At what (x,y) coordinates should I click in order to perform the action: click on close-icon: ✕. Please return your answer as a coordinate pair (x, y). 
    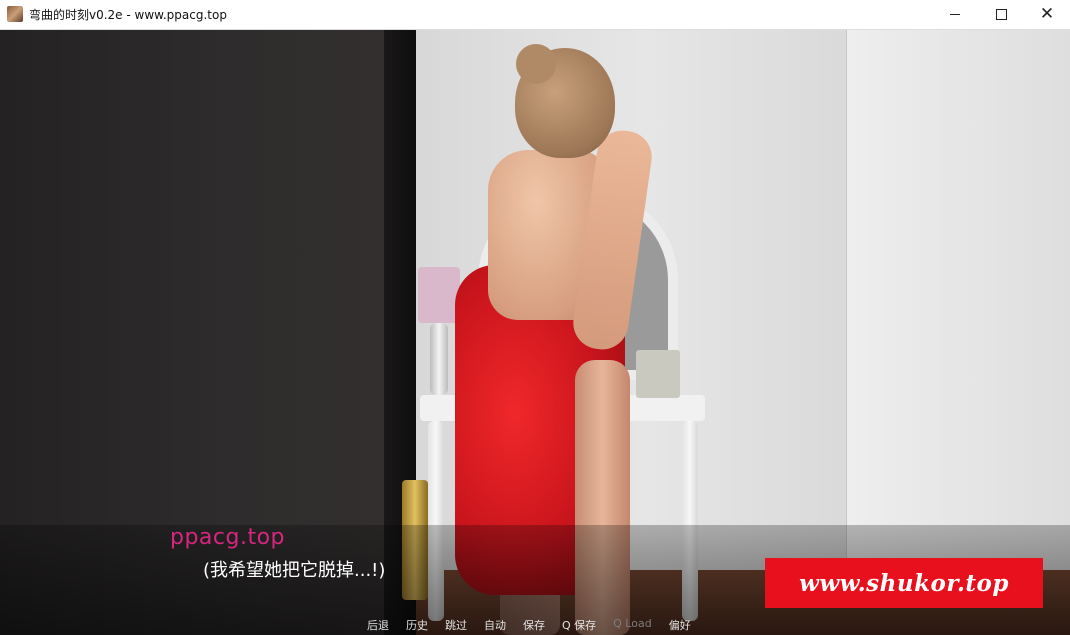
    Looking at the image, I should click on (1047, 14).